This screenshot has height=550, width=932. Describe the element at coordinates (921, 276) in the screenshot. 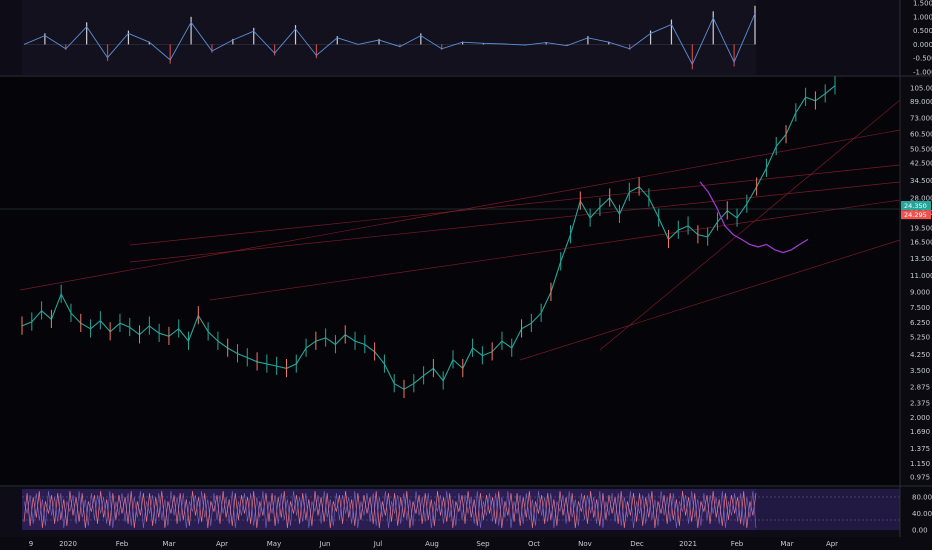

I see `y-tick-label: 11.000` at that location.